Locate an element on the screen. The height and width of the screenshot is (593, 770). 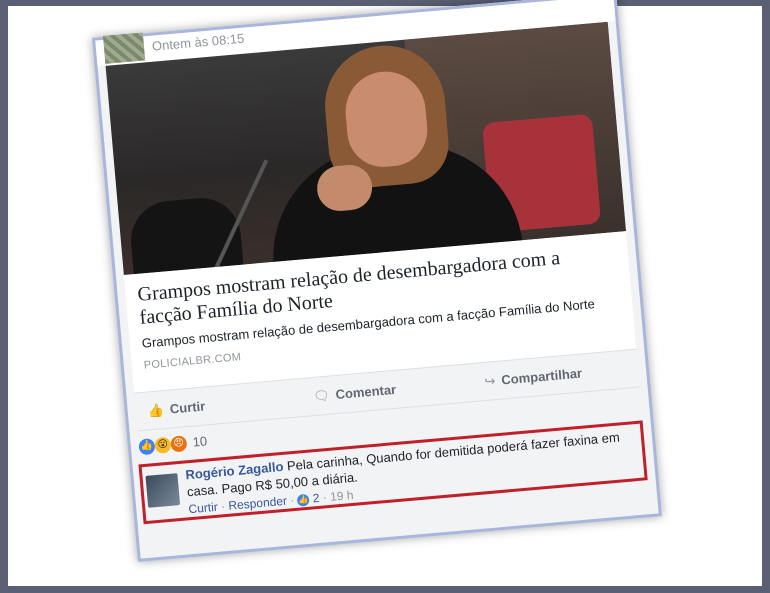
comment-time: 19 h is located at coordinates (342, 496).